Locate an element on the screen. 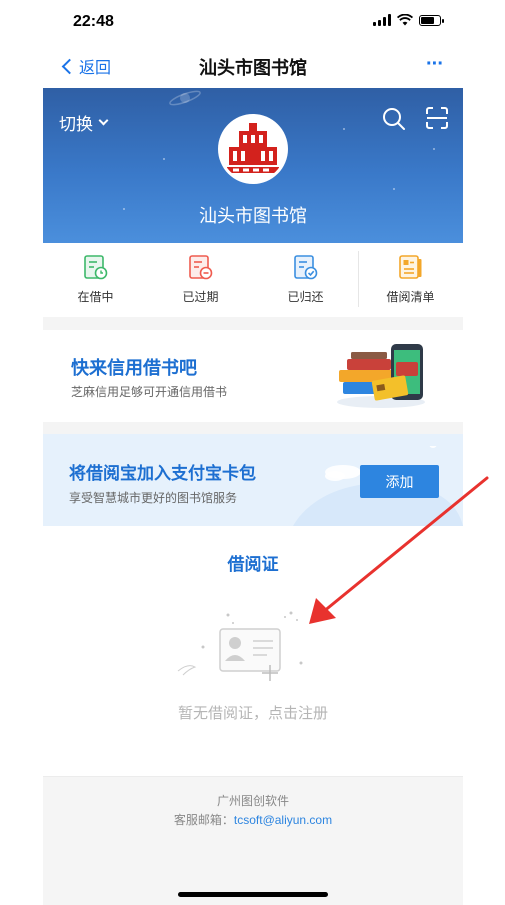  more-button: ··· is located at coordinates (435, 64).